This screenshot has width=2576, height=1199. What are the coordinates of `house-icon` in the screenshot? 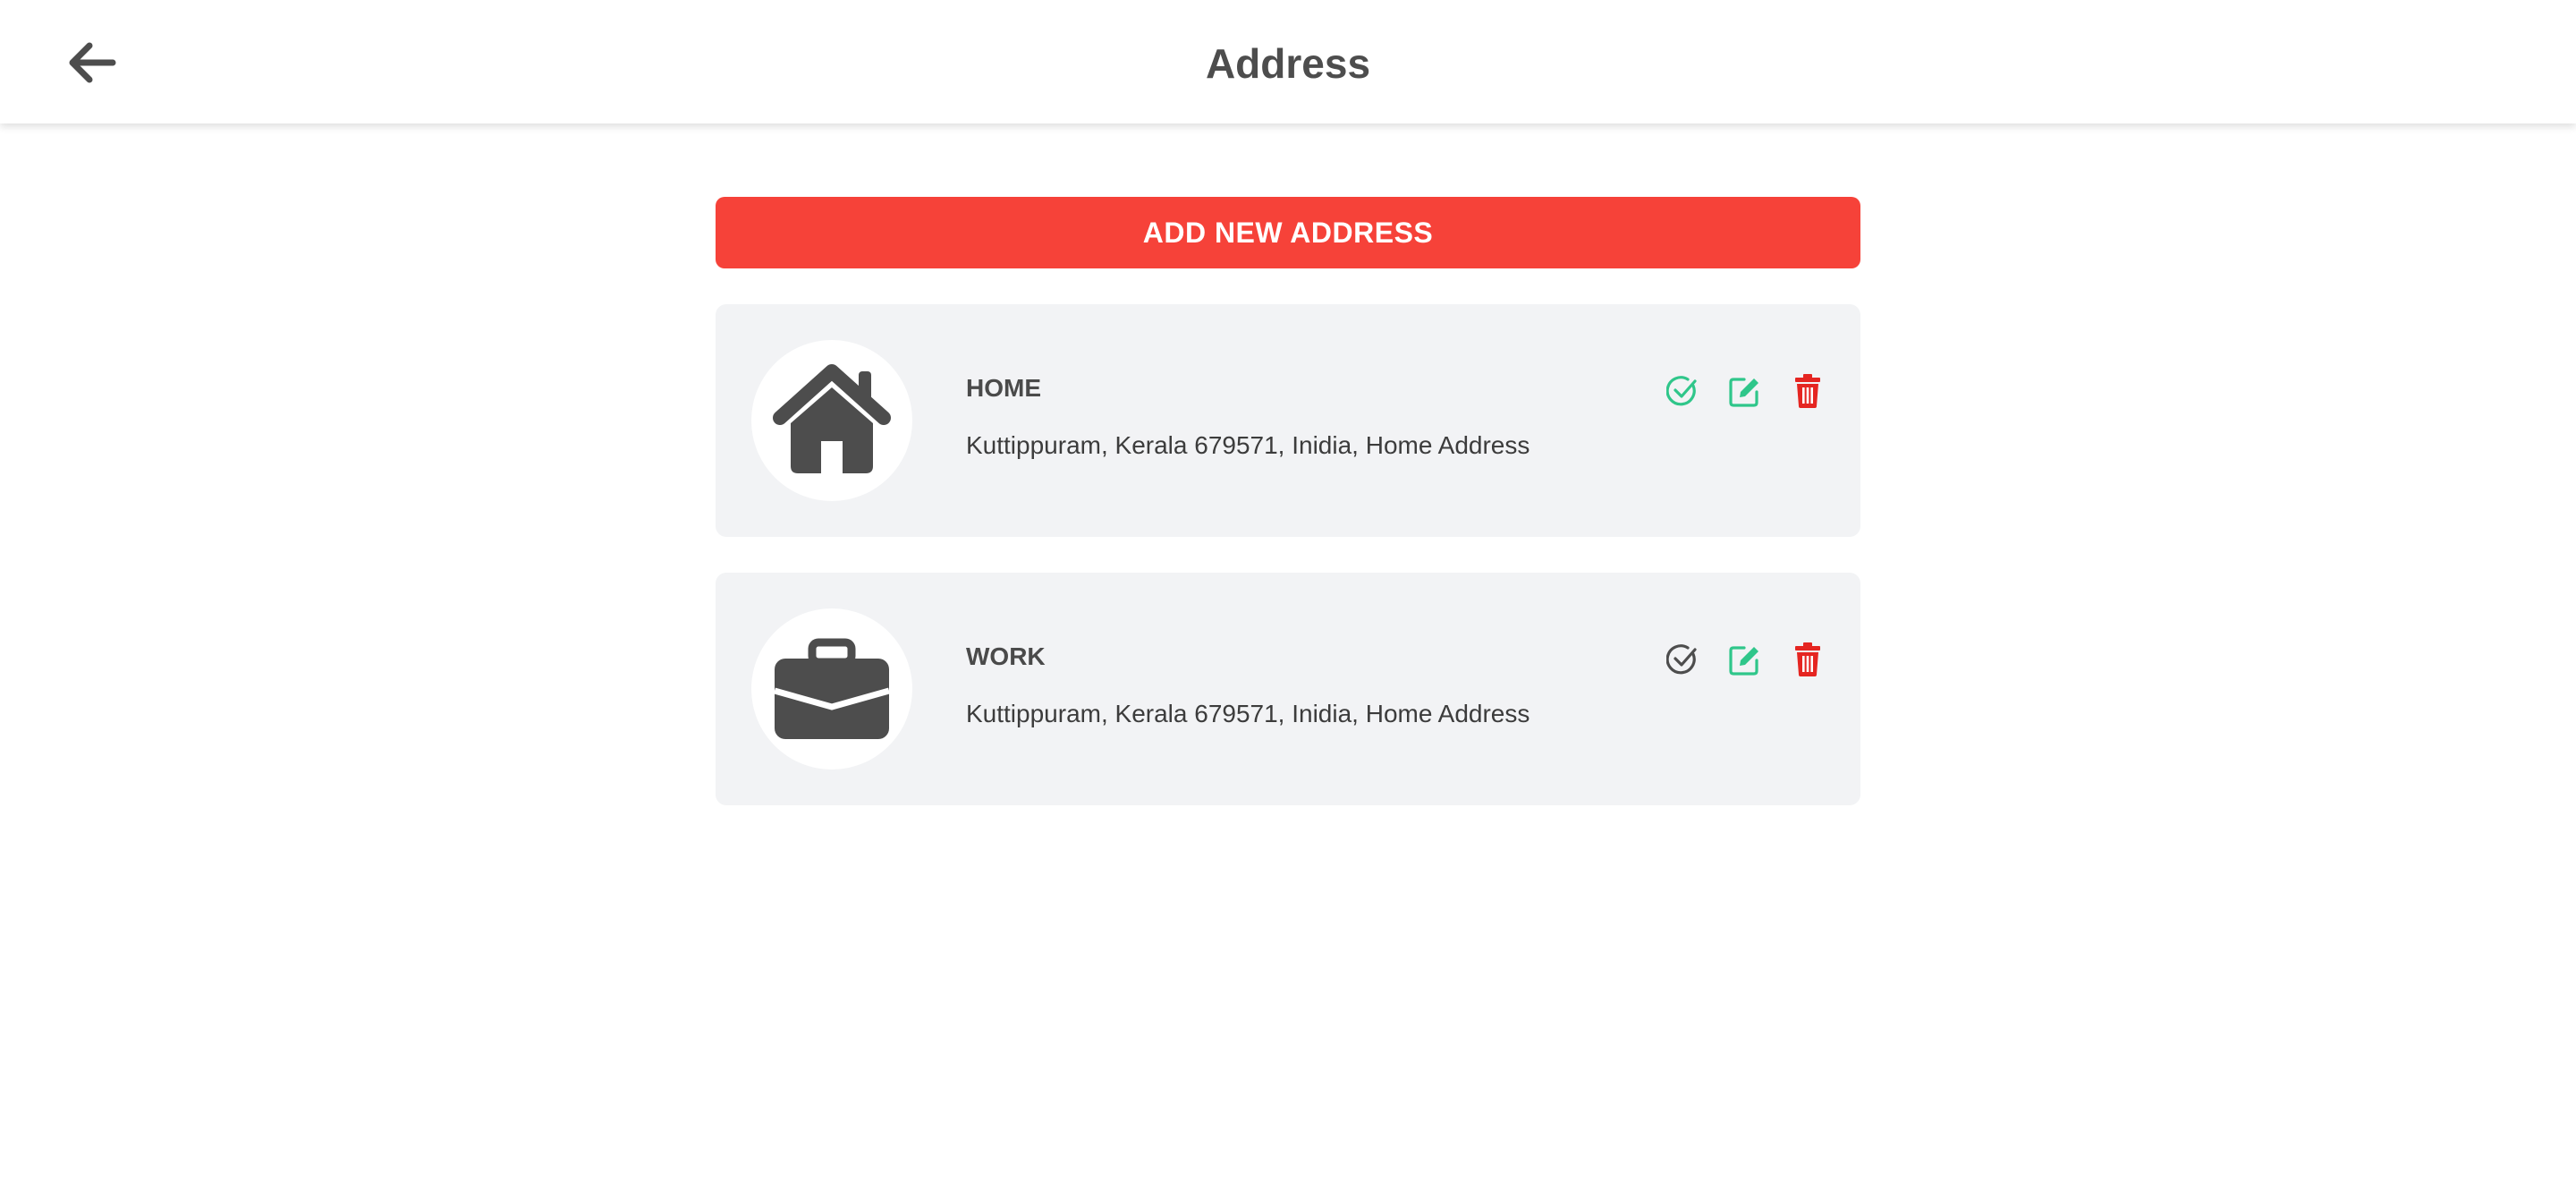 It's located at (832, 418).